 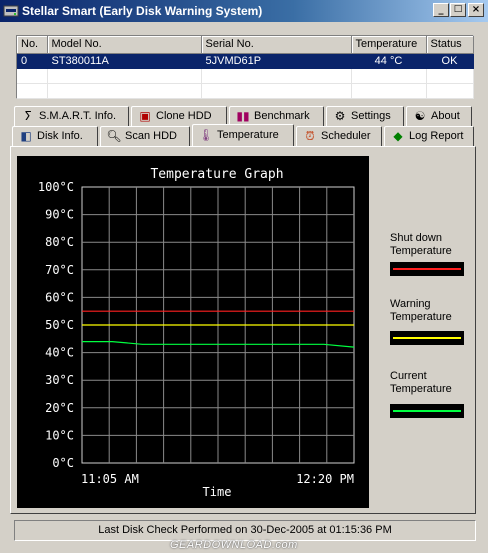 I want to click on tab-clone-hdd: ▣ Clone HDD, so click(x=179, y=116).